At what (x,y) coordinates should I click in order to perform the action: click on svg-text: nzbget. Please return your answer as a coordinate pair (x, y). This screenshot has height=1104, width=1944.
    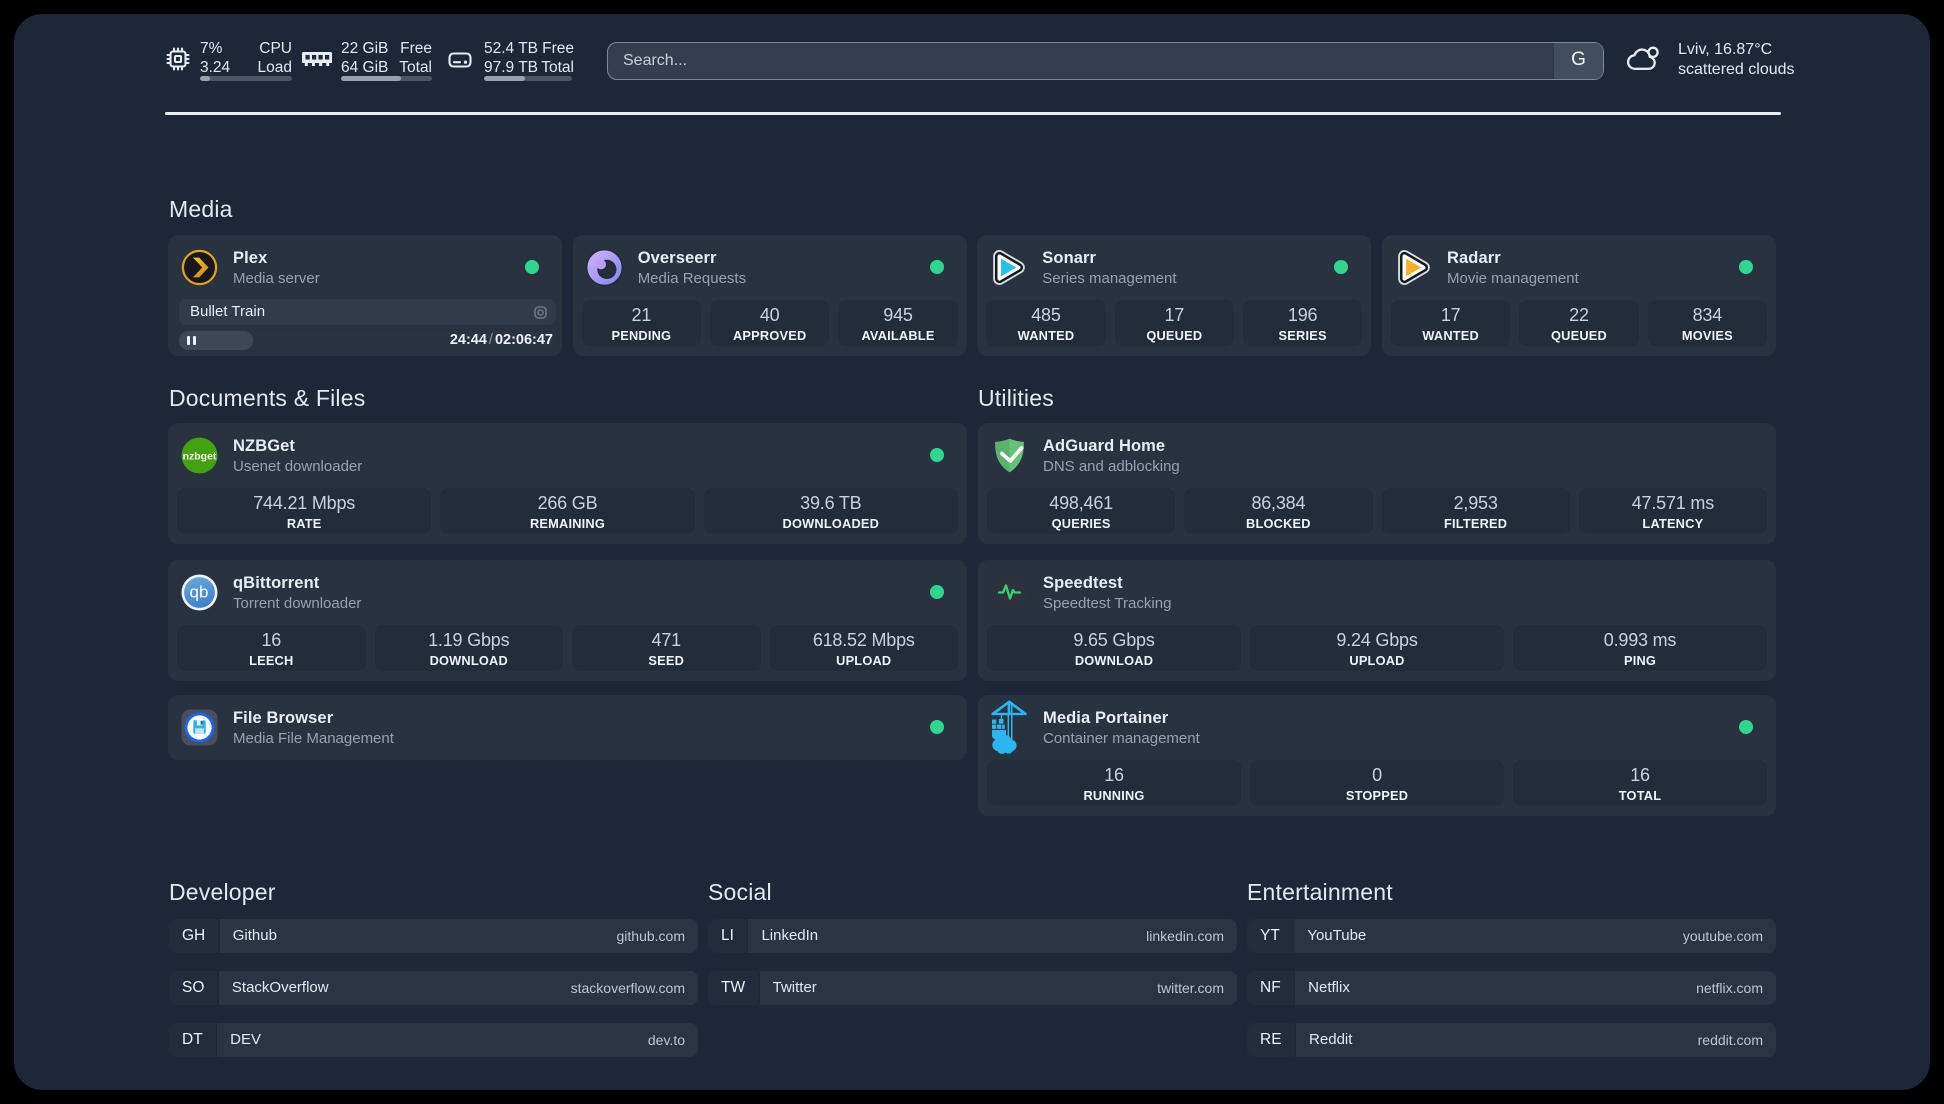
    Looking at the image, I should click on (200, 457).